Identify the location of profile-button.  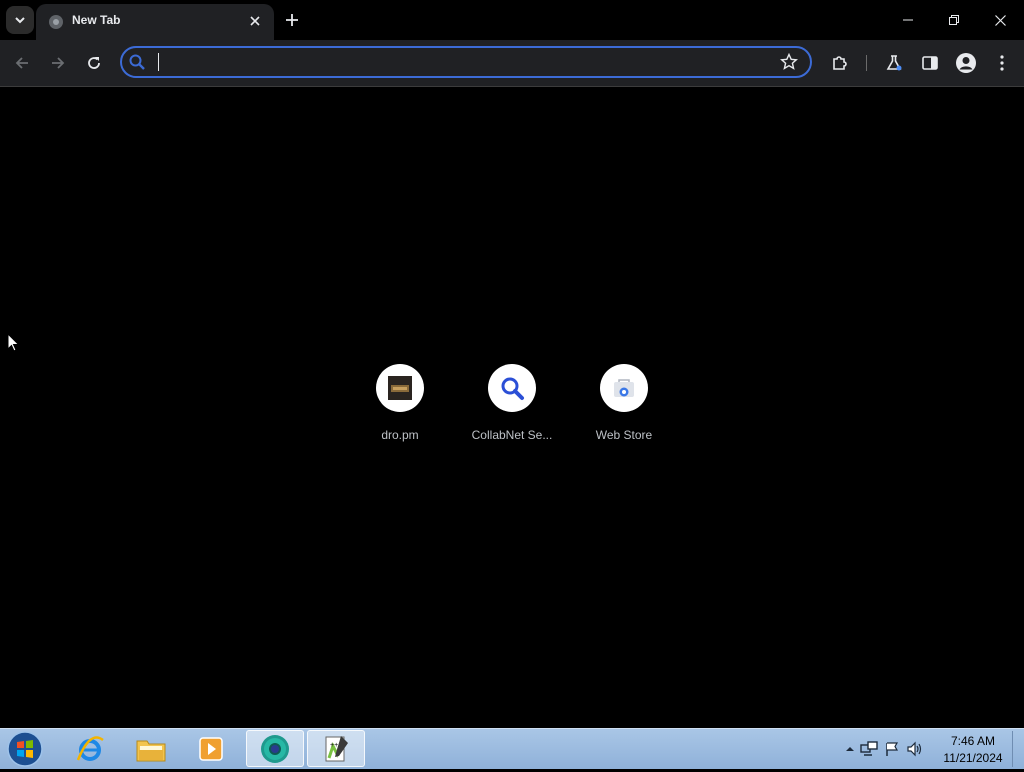
(966, 63).